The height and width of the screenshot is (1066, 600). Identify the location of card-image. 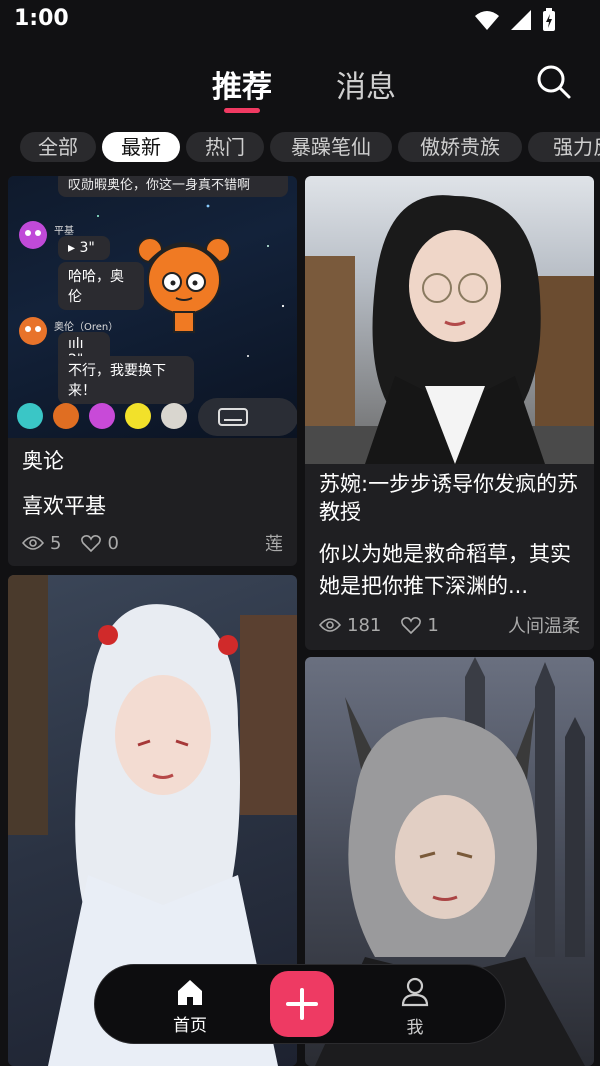
(449, 320).